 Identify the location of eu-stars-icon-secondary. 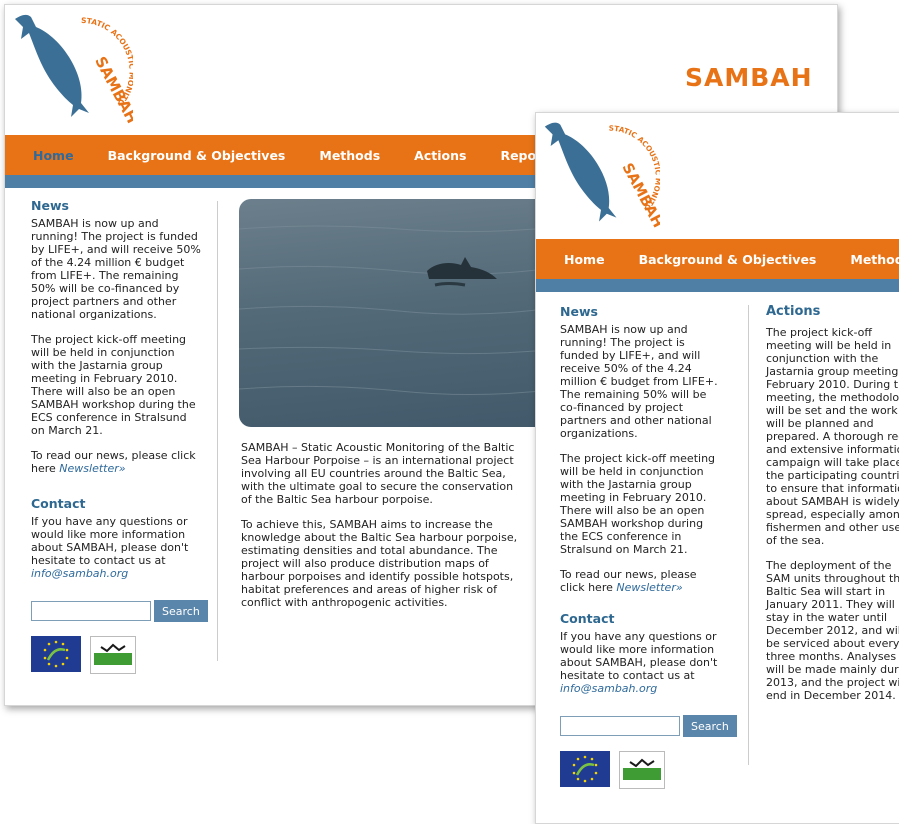
(585, 769).